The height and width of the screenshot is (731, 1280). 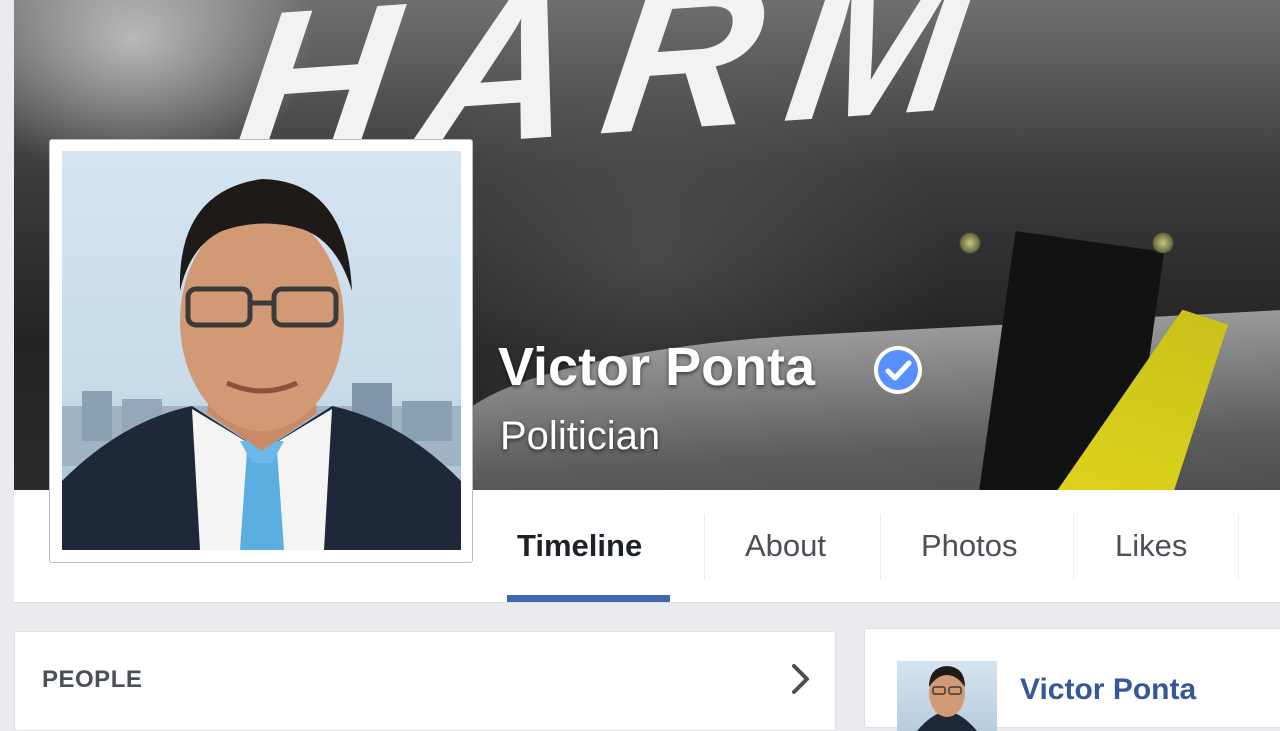 I want to click on page-name-link: Victor Ponta, so click(x=1108, y=690).